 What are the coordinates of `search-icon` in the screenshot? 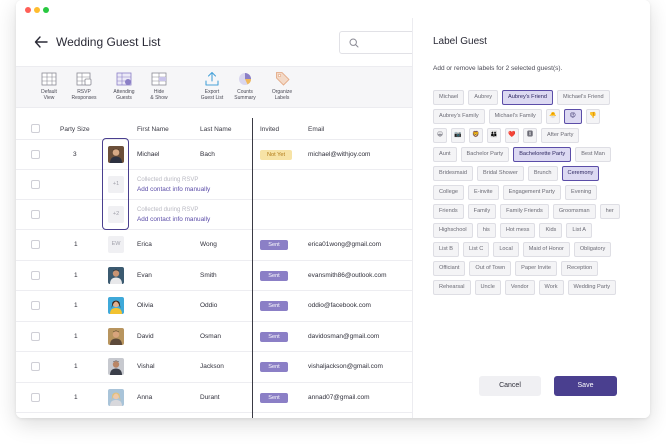 It's located at (354, 43).